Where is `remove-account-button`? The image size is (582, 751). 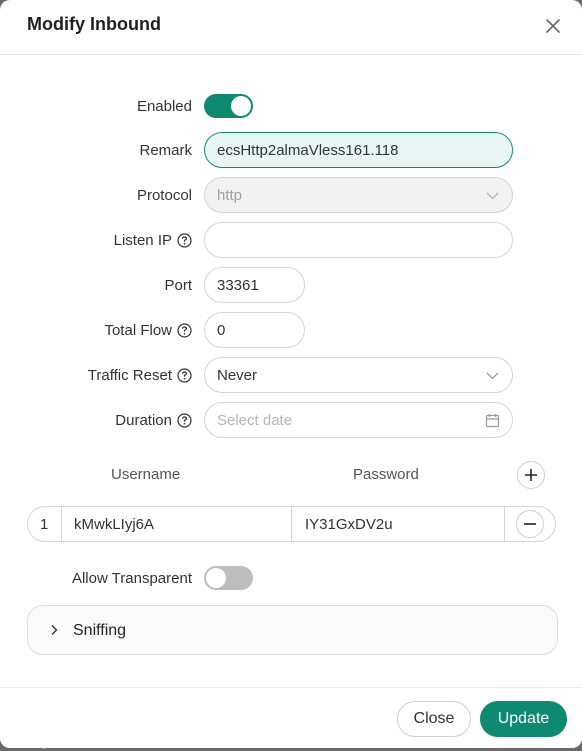 remove-account-button is located at coordinates (530, 524).